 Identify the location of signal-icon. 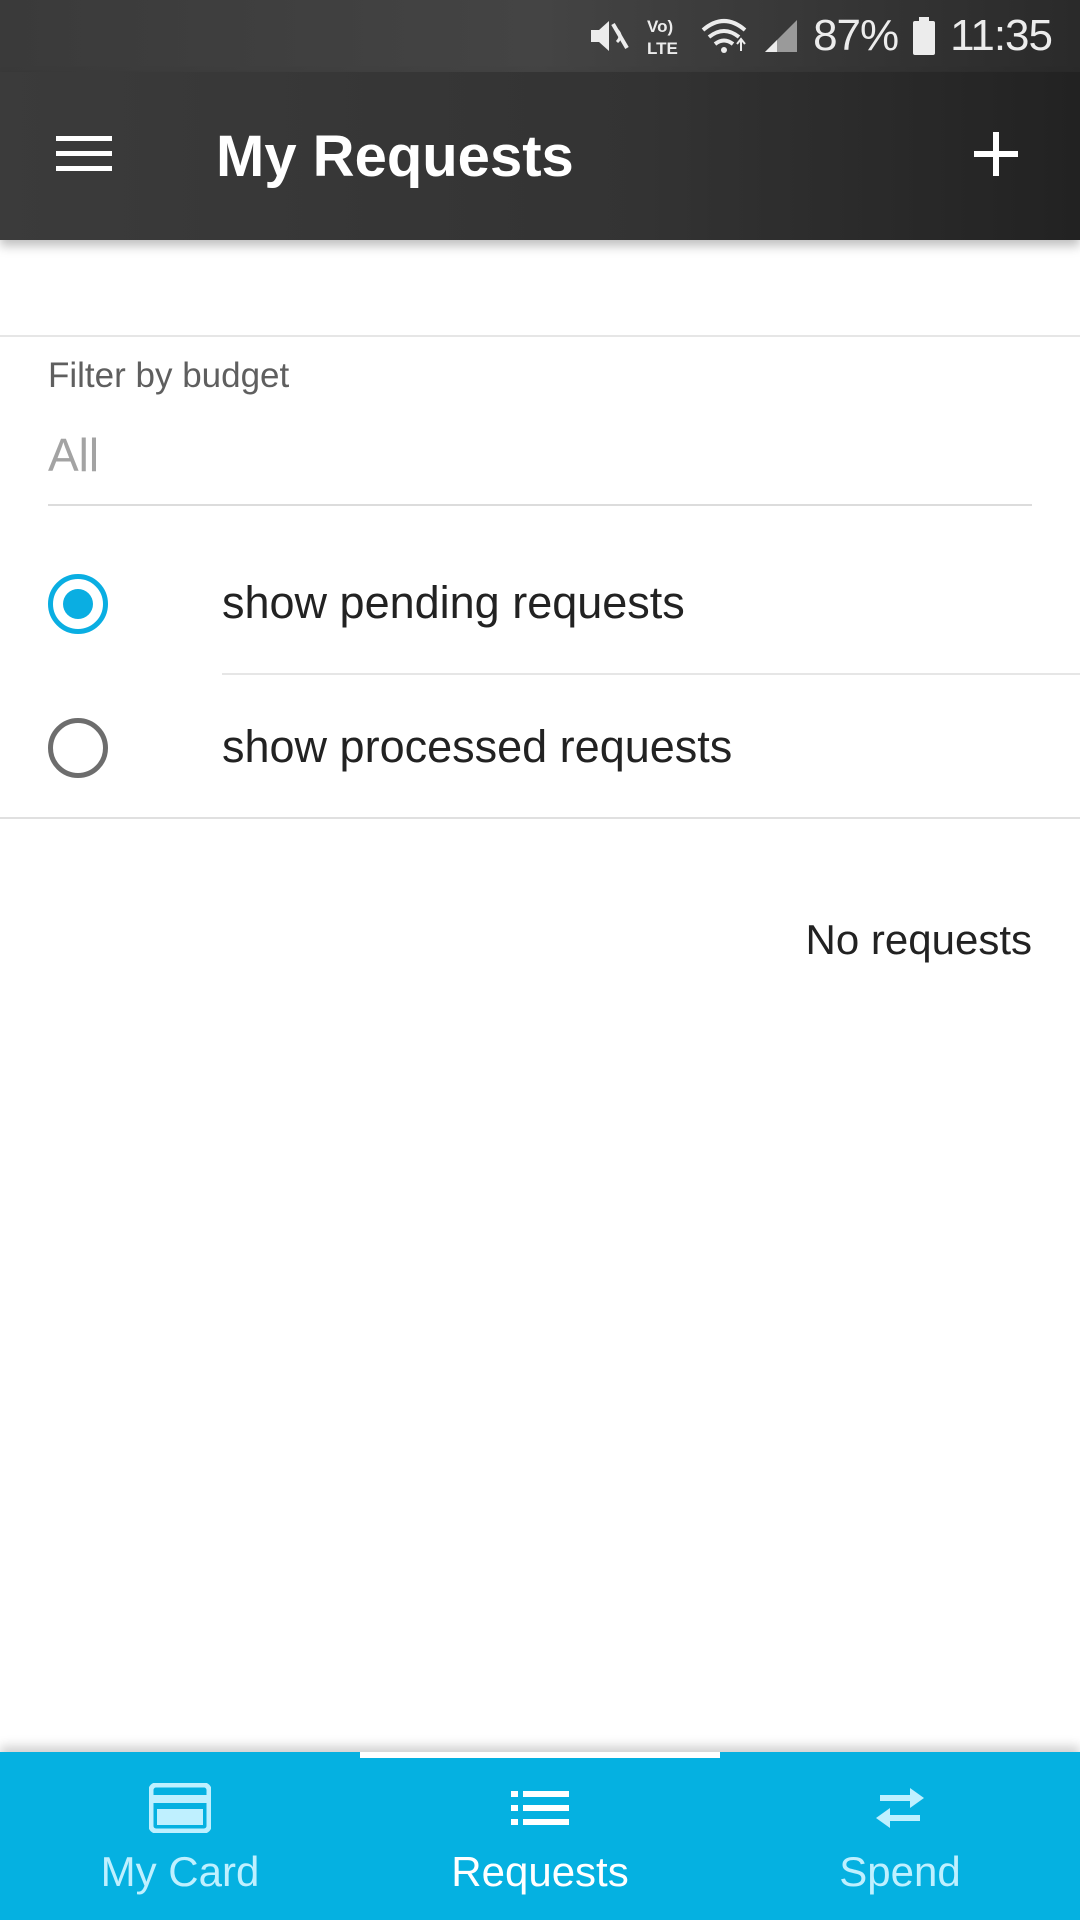
(781, 36).